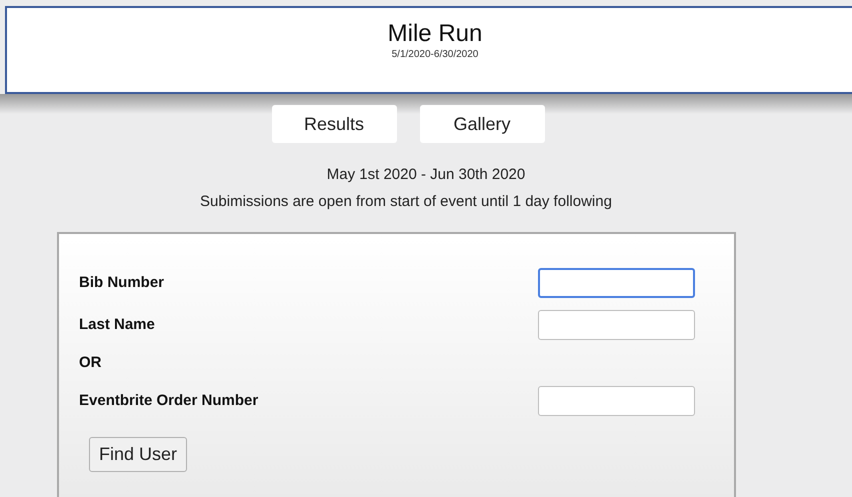  I want to click on separator-label: OR, so click(90, 362).